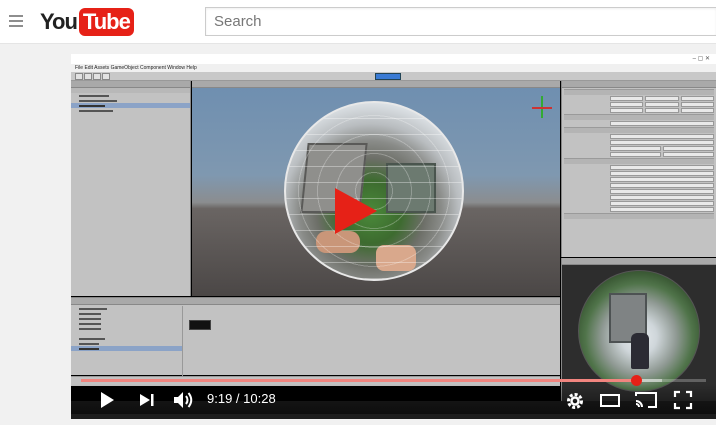 This screenshot has height=425, width=716. Describe the element at coordinates (59, 21) in the screenshot. I see `logo-you-text: You` at that location.